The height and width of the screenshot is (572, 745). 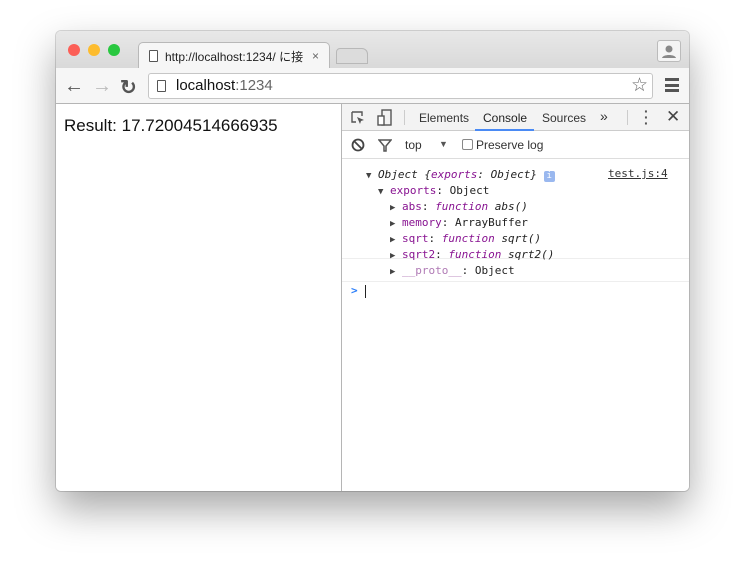 What do you see at coordinates (672, 85) in the screenshot?
I see `menu-icon` at bounding box center [672, 85].